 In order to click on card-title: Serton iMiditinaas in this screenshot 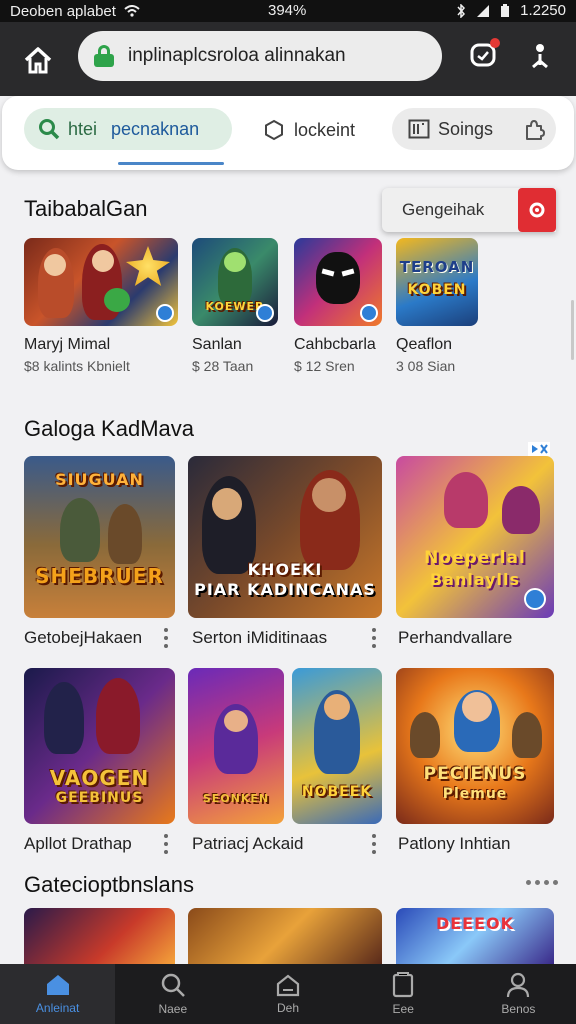, I will do `click(259, 638)`.